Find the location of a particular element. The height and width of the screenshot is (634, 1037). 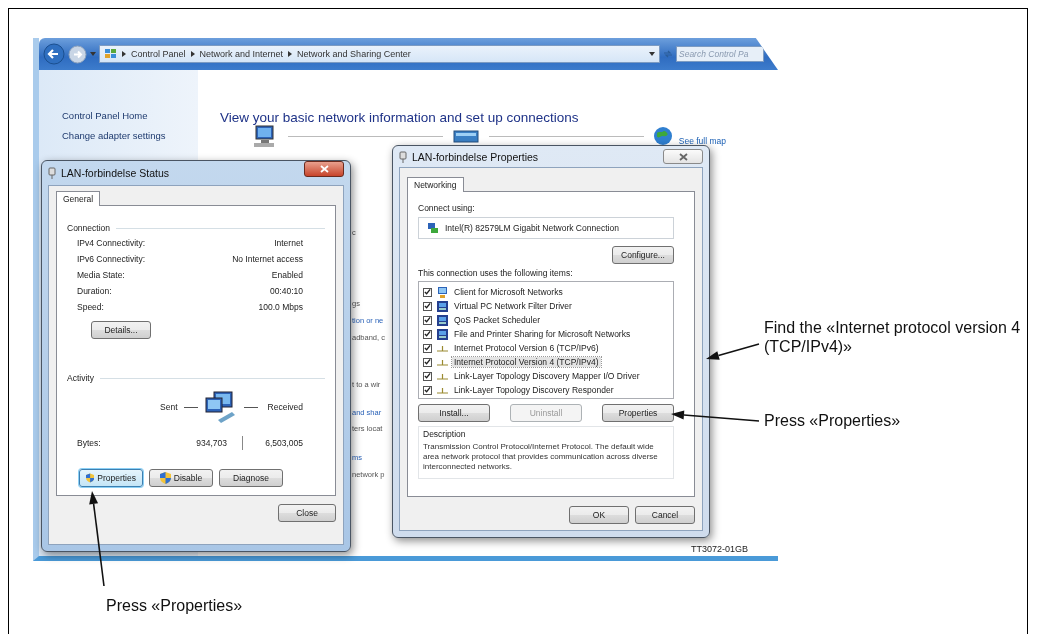

dialog-button: Diagnose is located at coordinates (251, 478).